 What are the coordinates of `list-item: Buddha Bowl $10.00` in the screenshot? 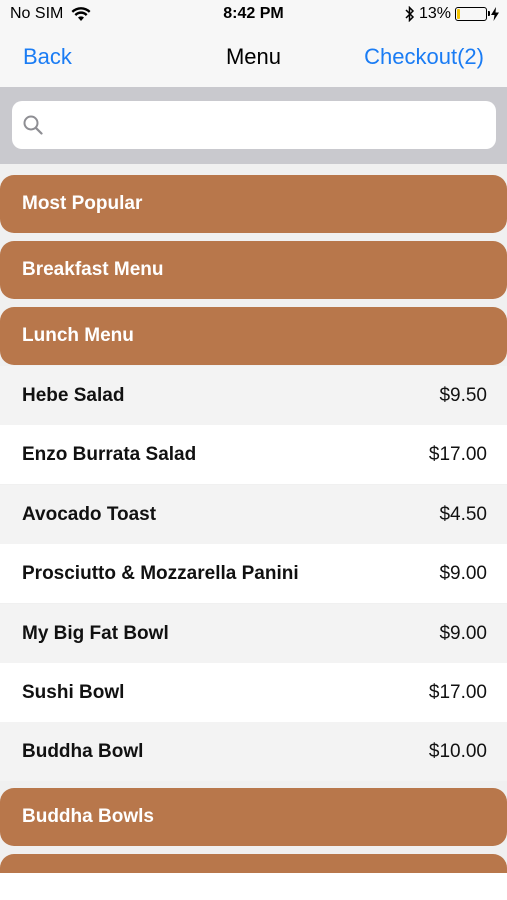 It's located at (253, 751).